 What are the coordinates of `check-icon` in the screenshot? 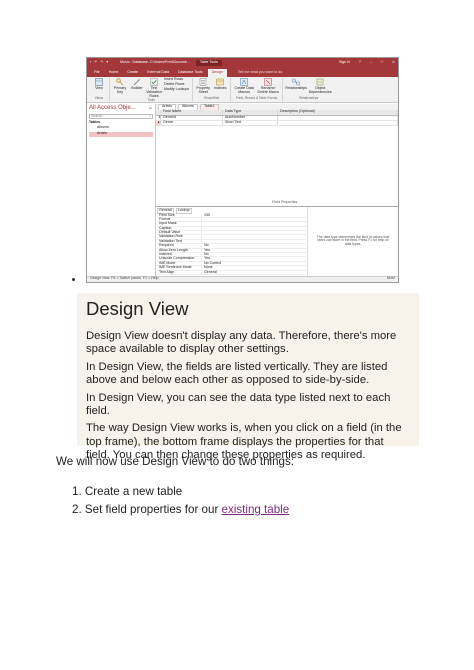 It's located at (154, 82).